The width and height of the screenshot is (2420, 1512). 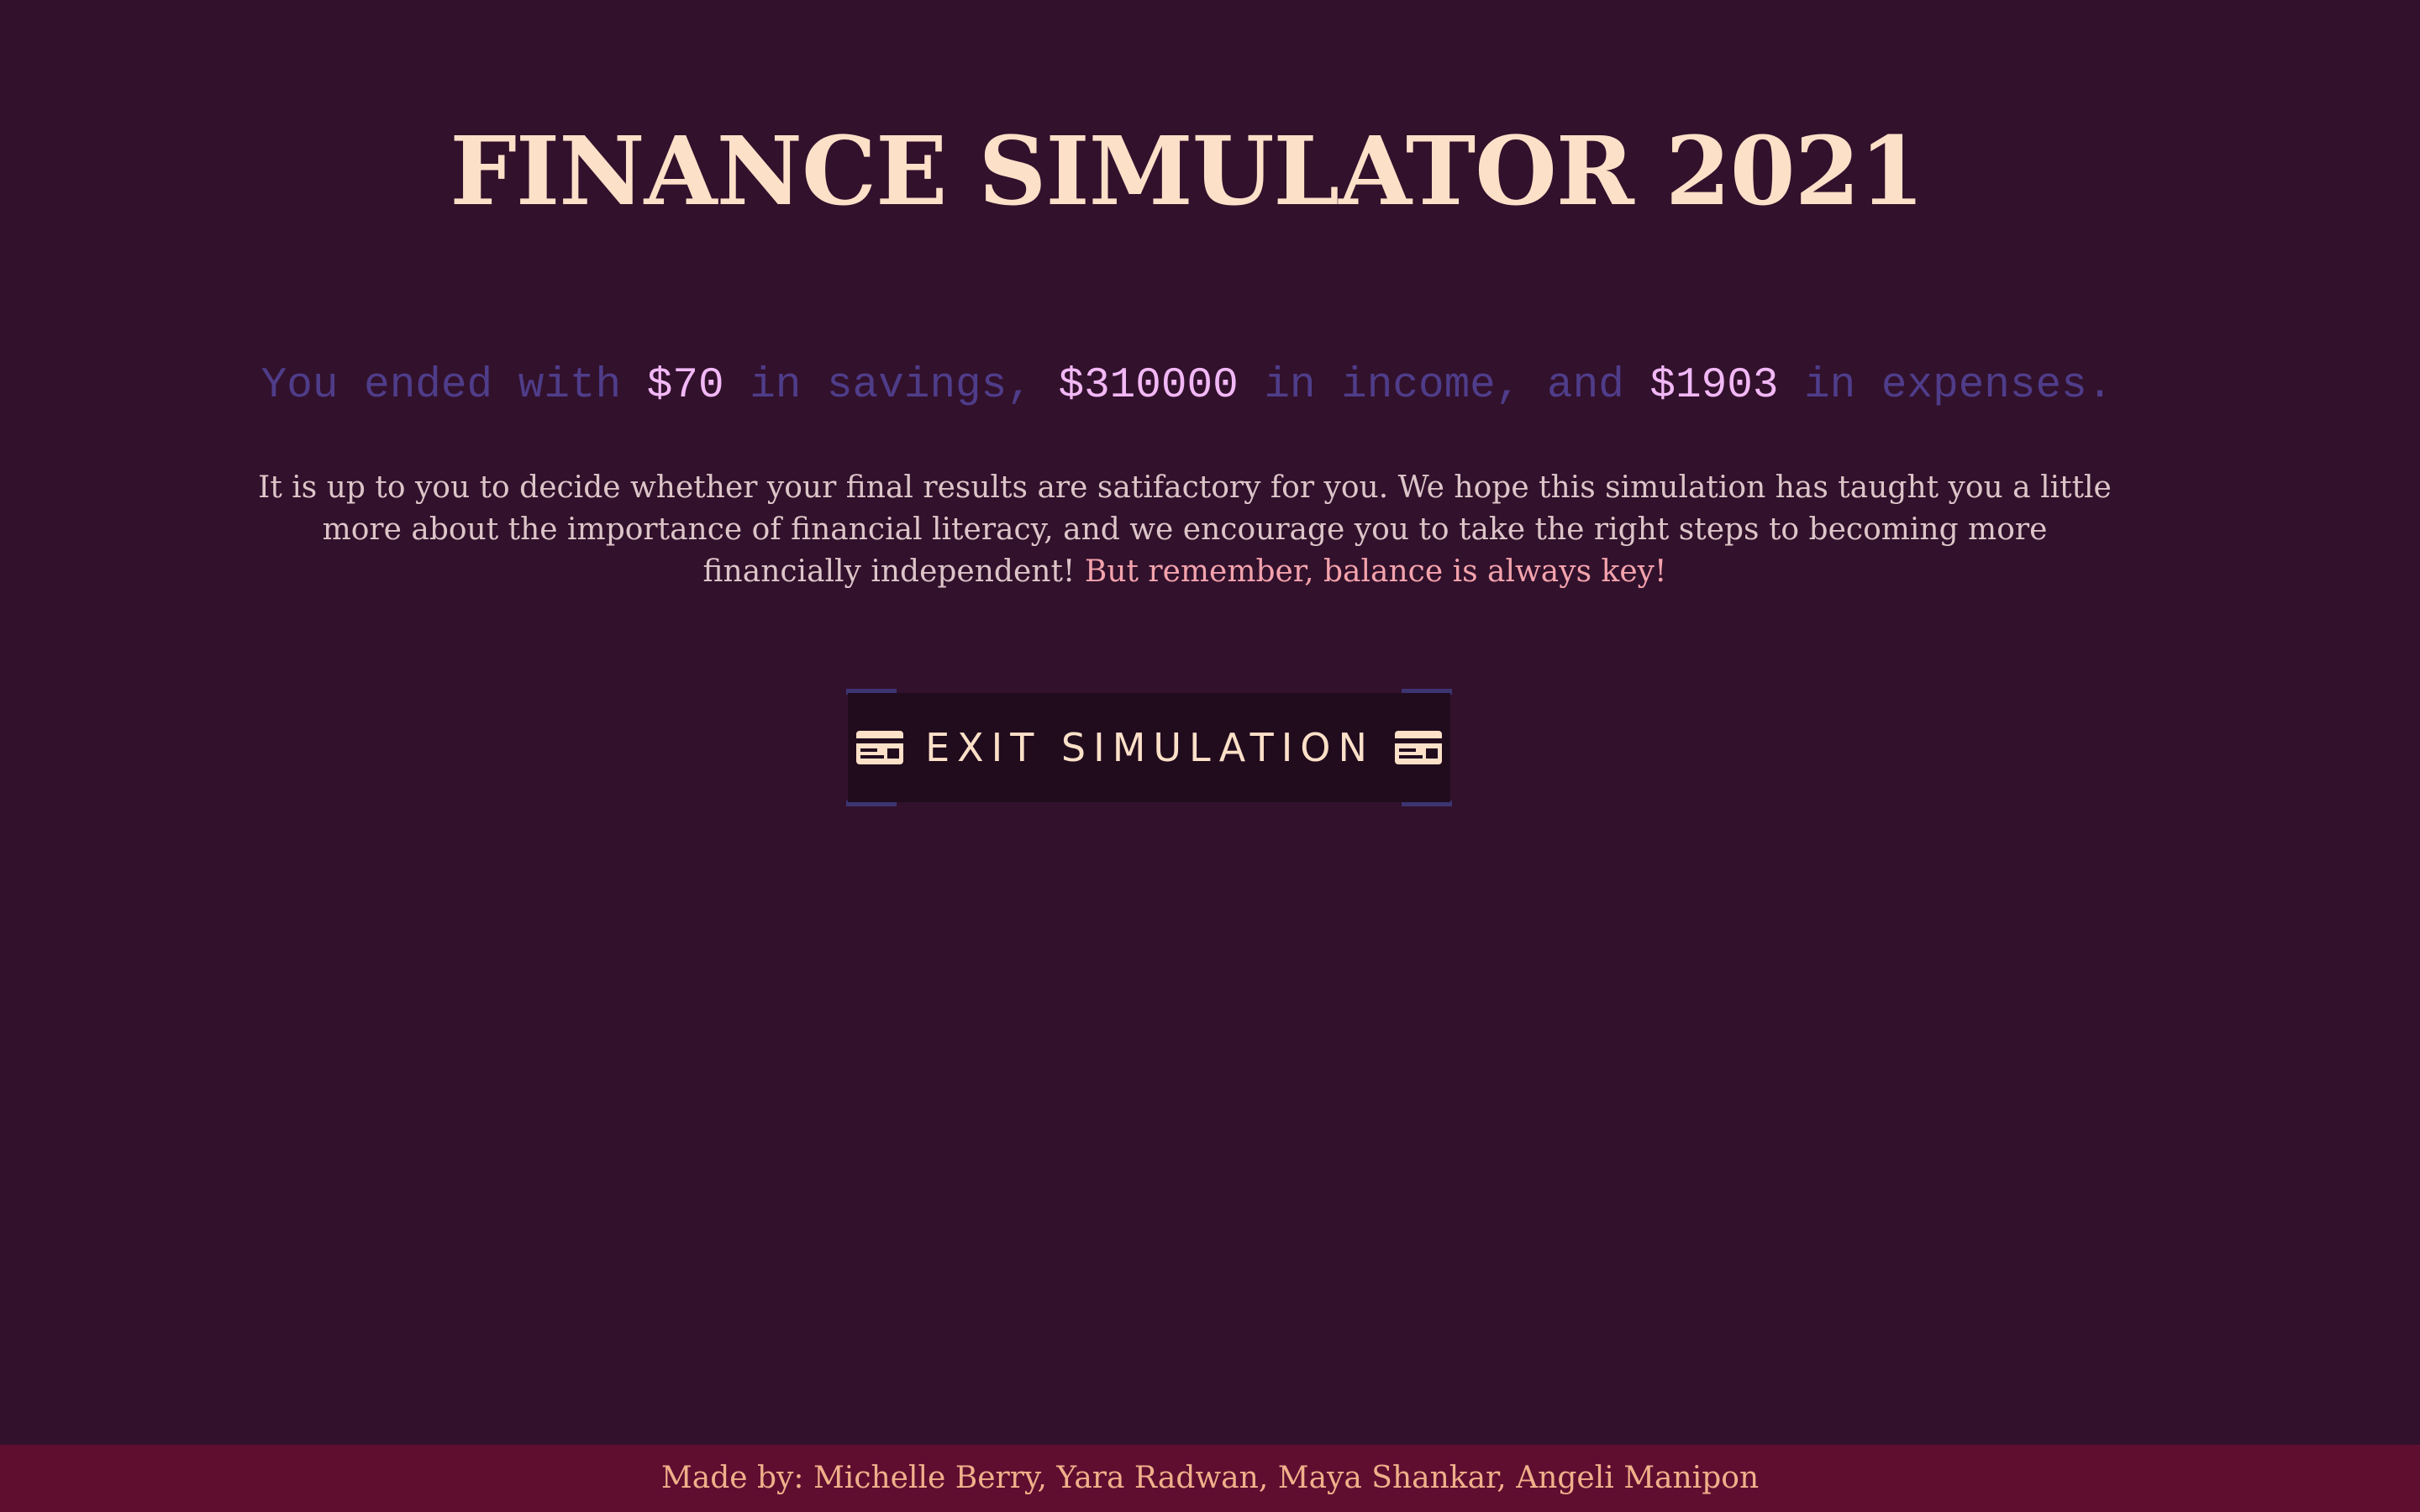 I want to click on summary-prefix: You ended with, so click(x=441, y=386).